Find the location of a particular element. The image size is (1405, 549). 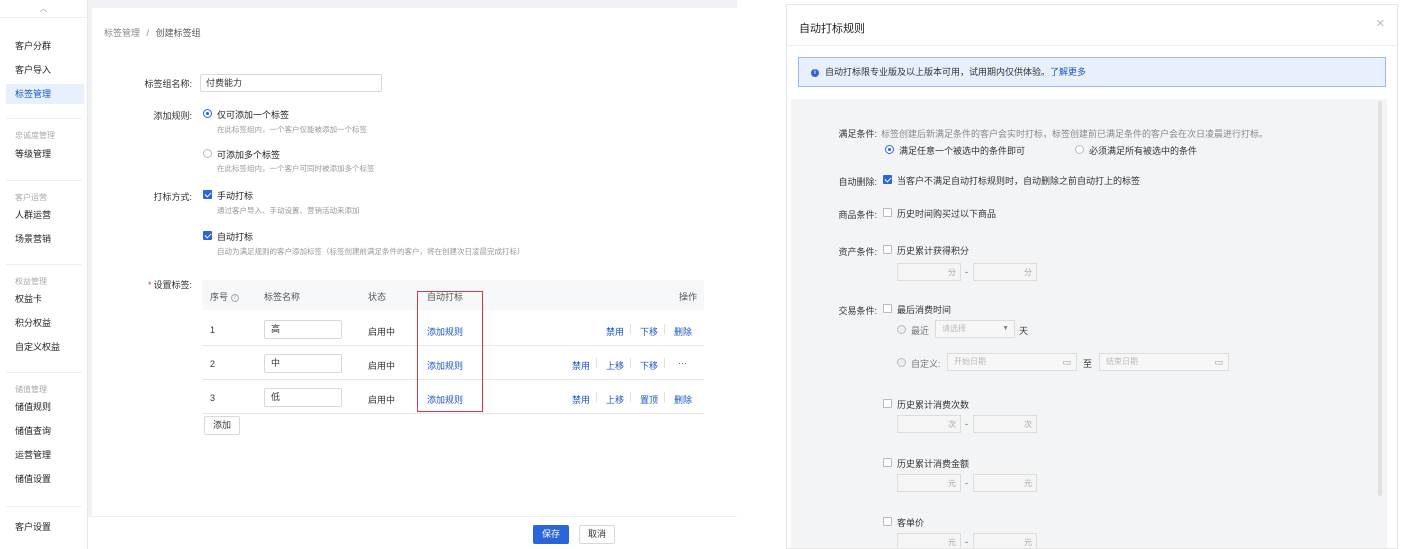

sidebar-item-customer-import: 客户导入 is located at coordinates (44, 70).